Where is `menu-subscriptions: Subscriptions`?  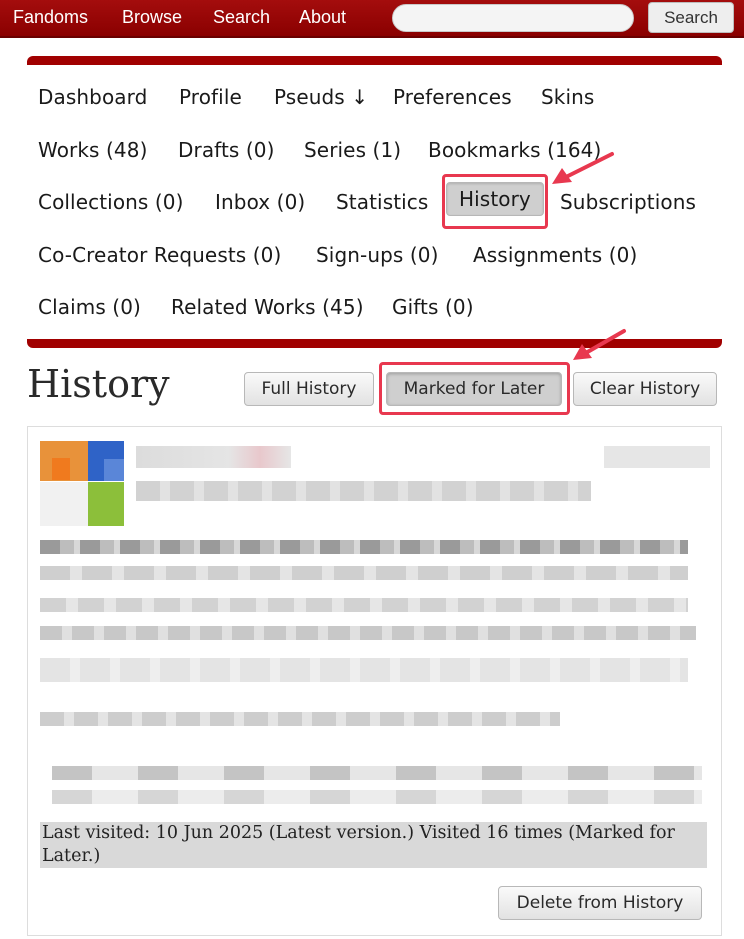 menu-subscriptions: Subscriptions is located at coordinates (628, 202).